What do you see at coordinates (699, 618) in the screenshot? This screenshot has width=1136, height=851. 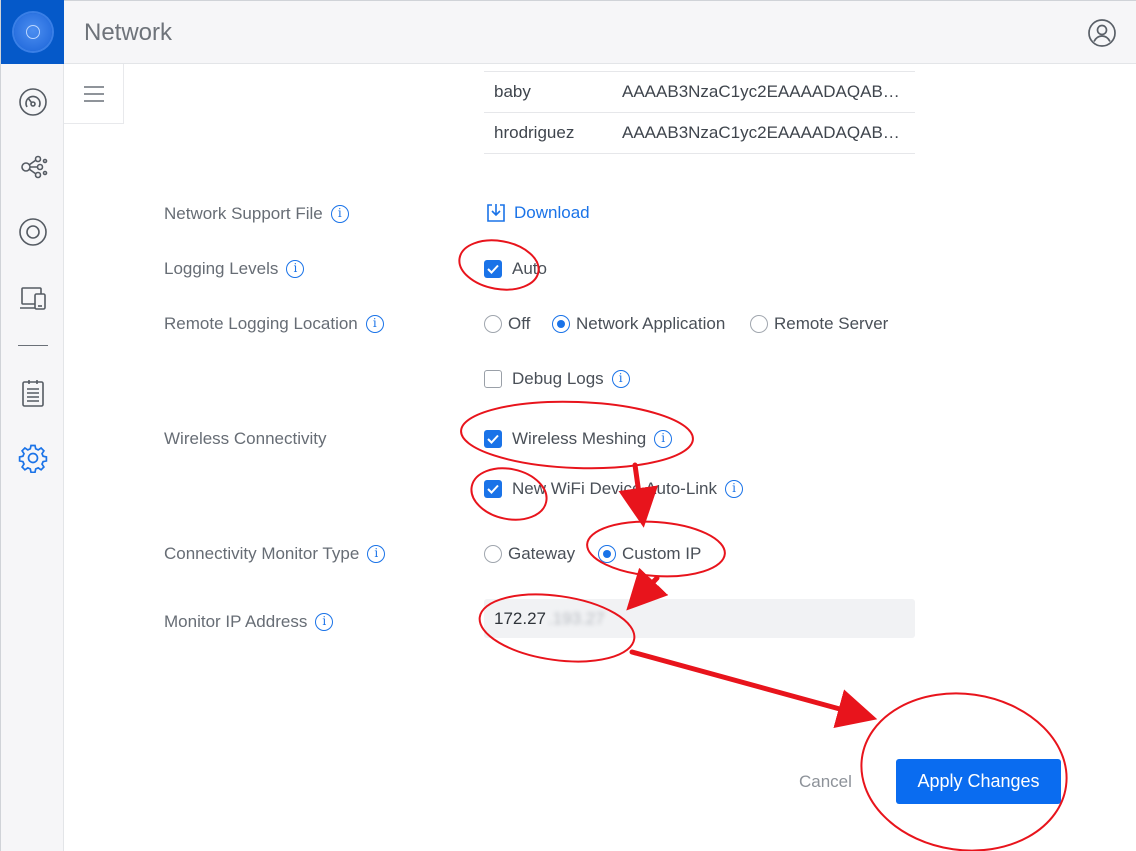 I see `monitor-ip-input: 172.27.193.27` at bounding box center [699, 618].